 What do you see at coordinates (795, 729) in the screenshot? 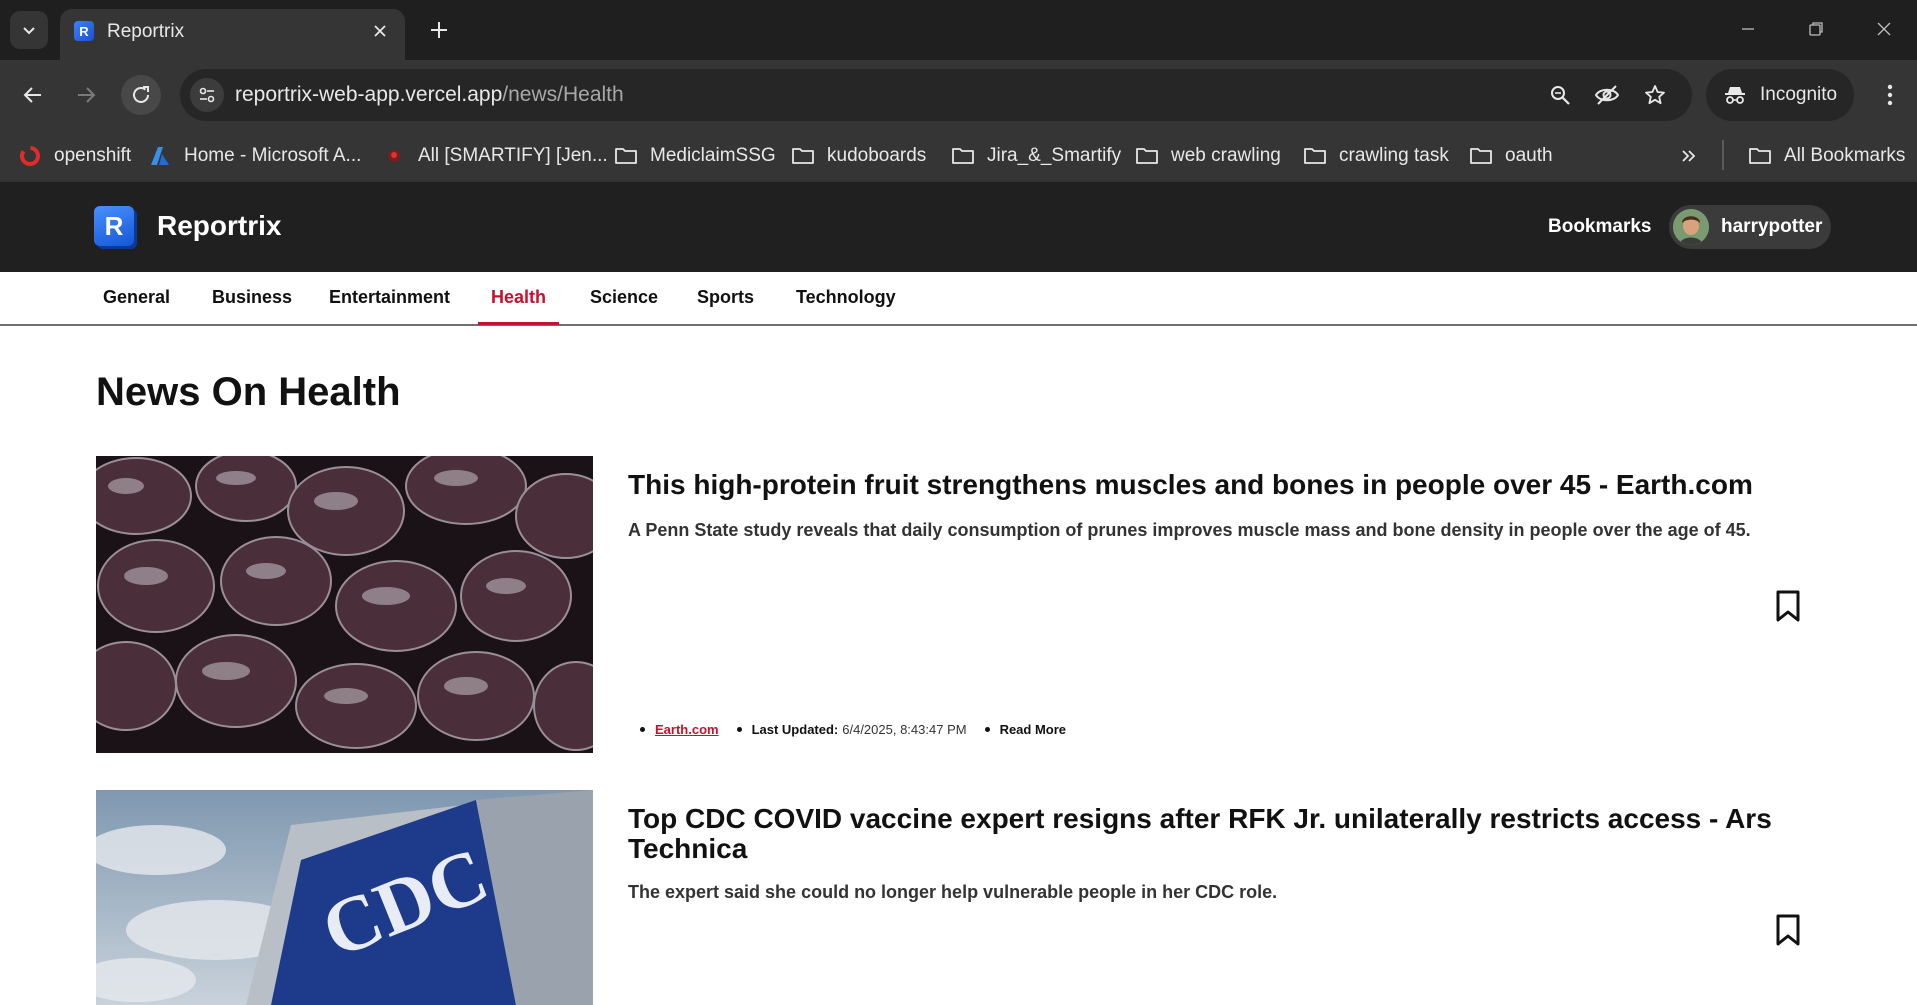
I see `last-updated-label: Last Updated:` at bounding box center [795, 729].